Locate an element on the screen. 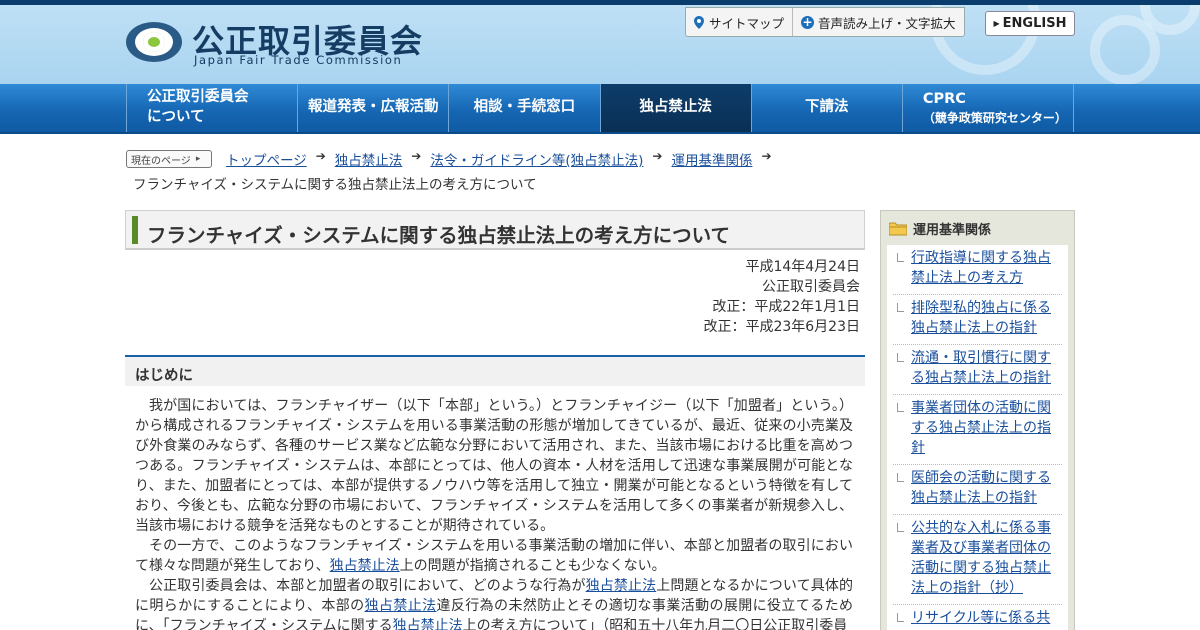  text: 上の問題が指摘されることも少なくない。 is located at coordinates (532, 566).